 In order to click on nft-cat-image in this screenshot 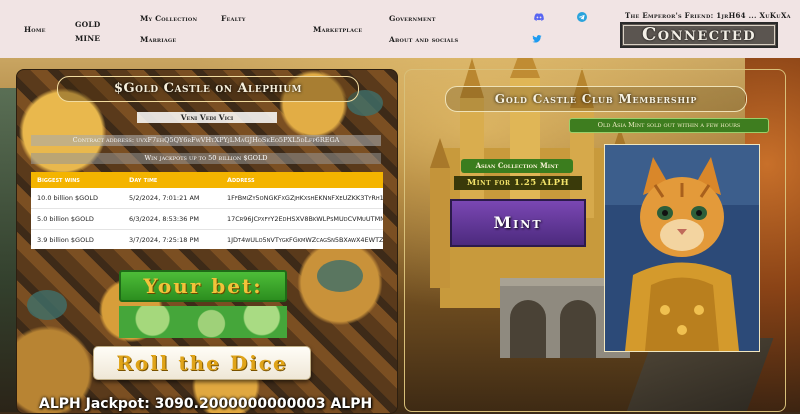, I will do `click(682, 248)`.